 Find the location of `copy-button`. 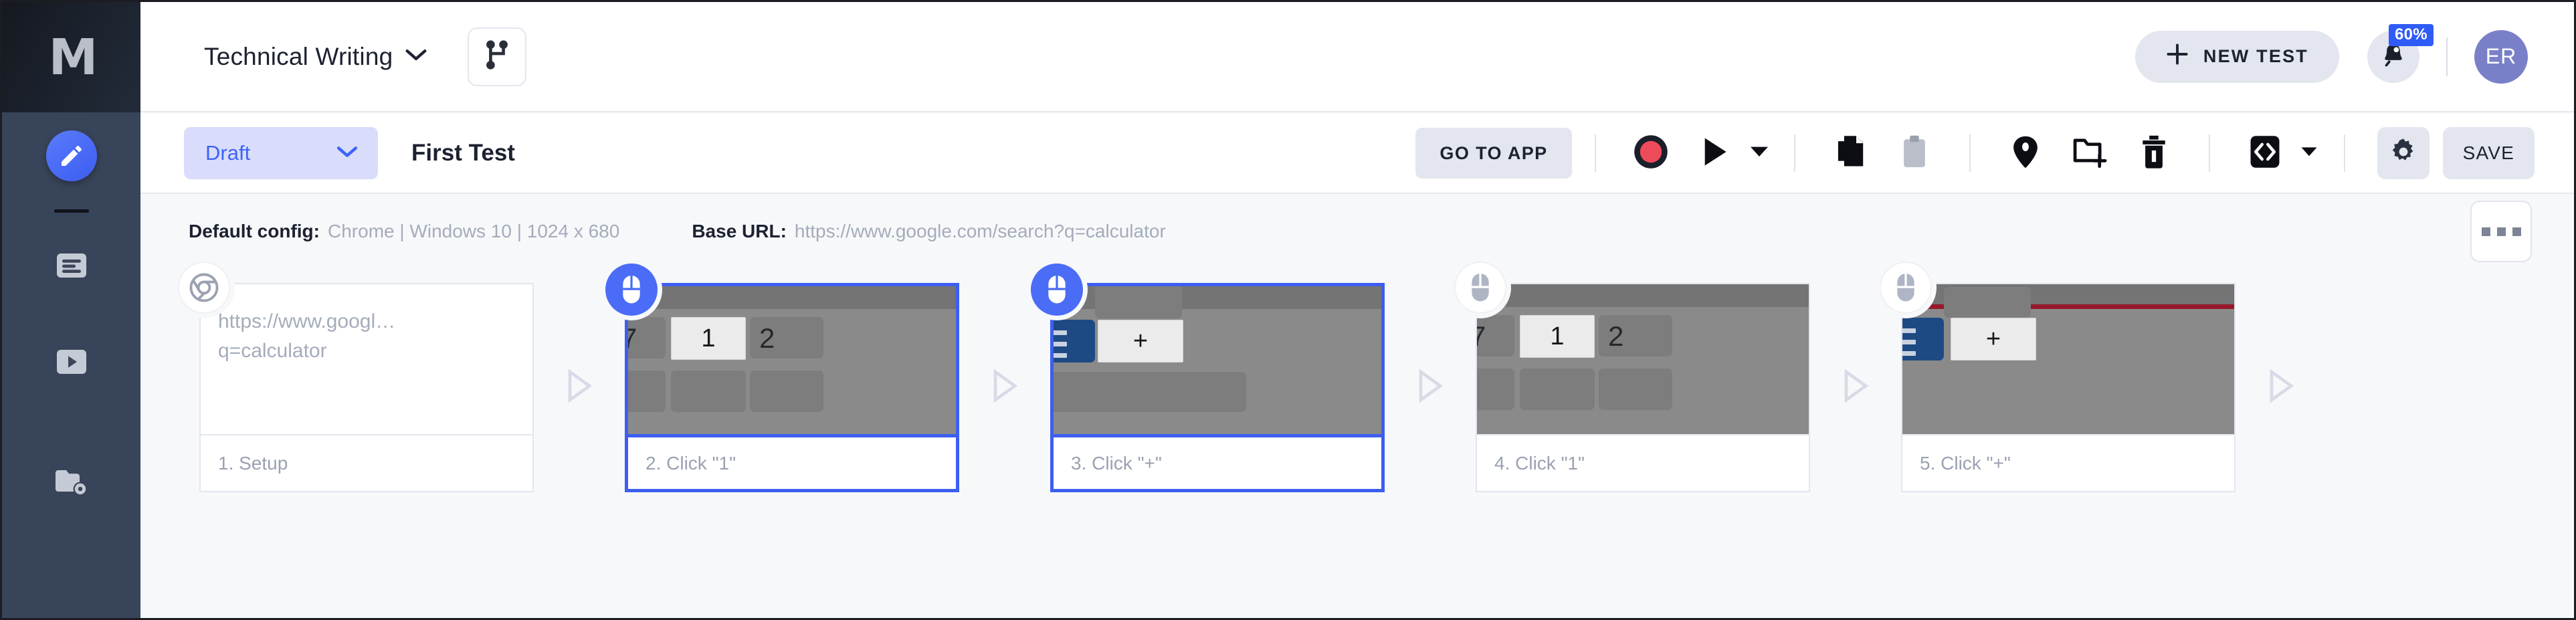

copy-button is located at coordinates (1850, 153).